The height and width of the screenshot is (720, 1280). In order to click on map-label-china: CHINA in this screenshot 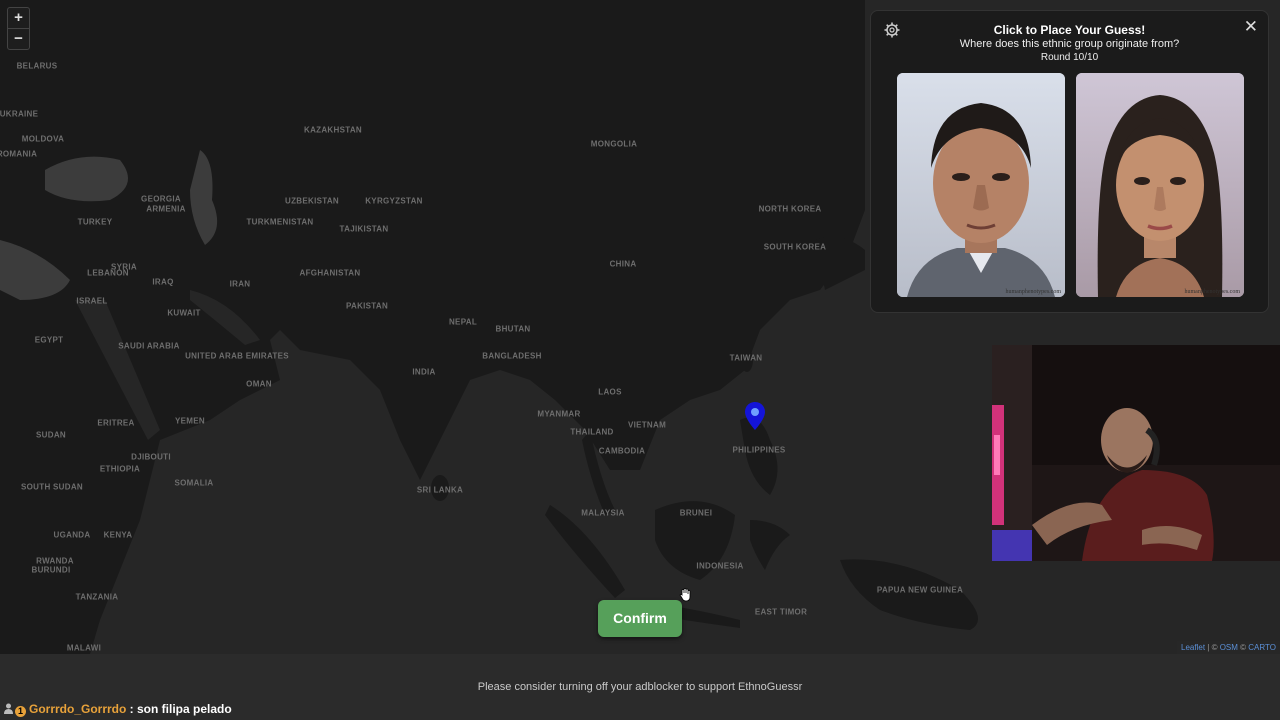, I will do `click(623, 264)`.